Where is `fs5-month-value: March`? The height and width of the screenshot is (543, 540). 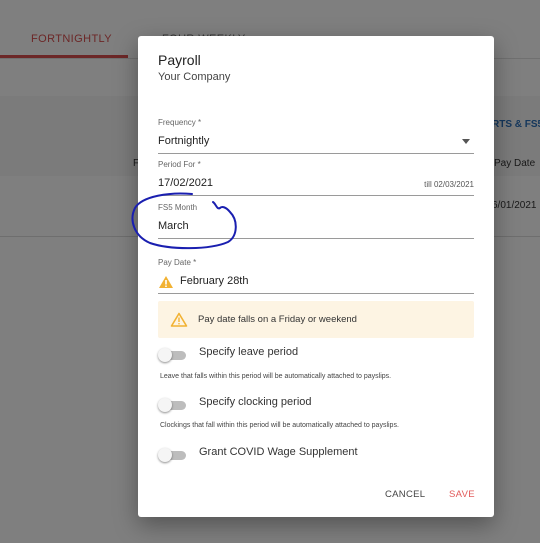
fs5-month-value: March is located at coordinates (173, 226).